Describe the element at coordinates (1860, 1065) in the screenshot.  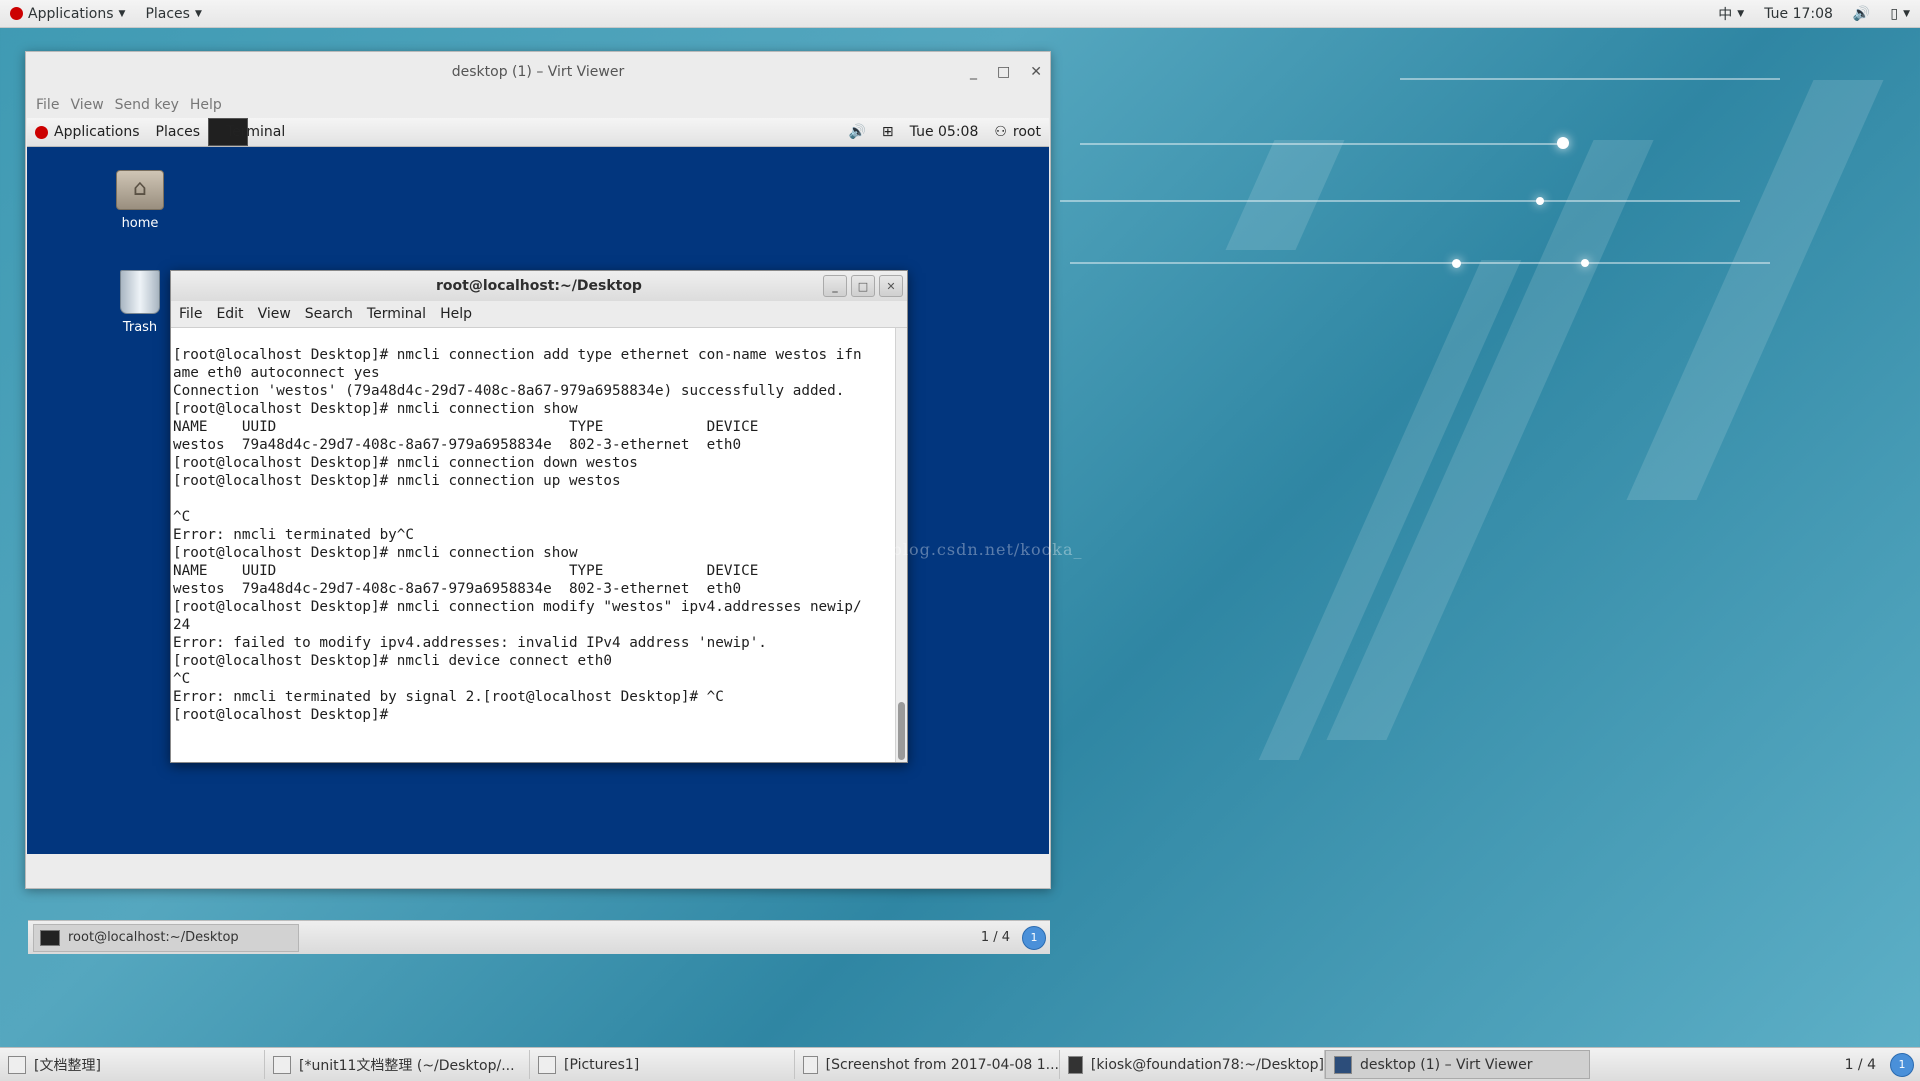
I see `host-workspace-indicator: 1 / 4` at that location.